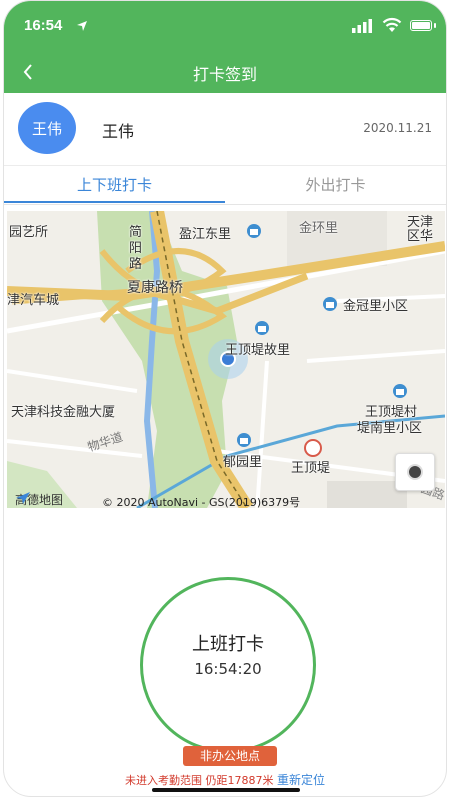 Image resolution: width=450 pixels, height=800 pixels. Describe the element at coordinates (311, 468) in the screenshot. I see `map-label: 王顶堤` at that location.